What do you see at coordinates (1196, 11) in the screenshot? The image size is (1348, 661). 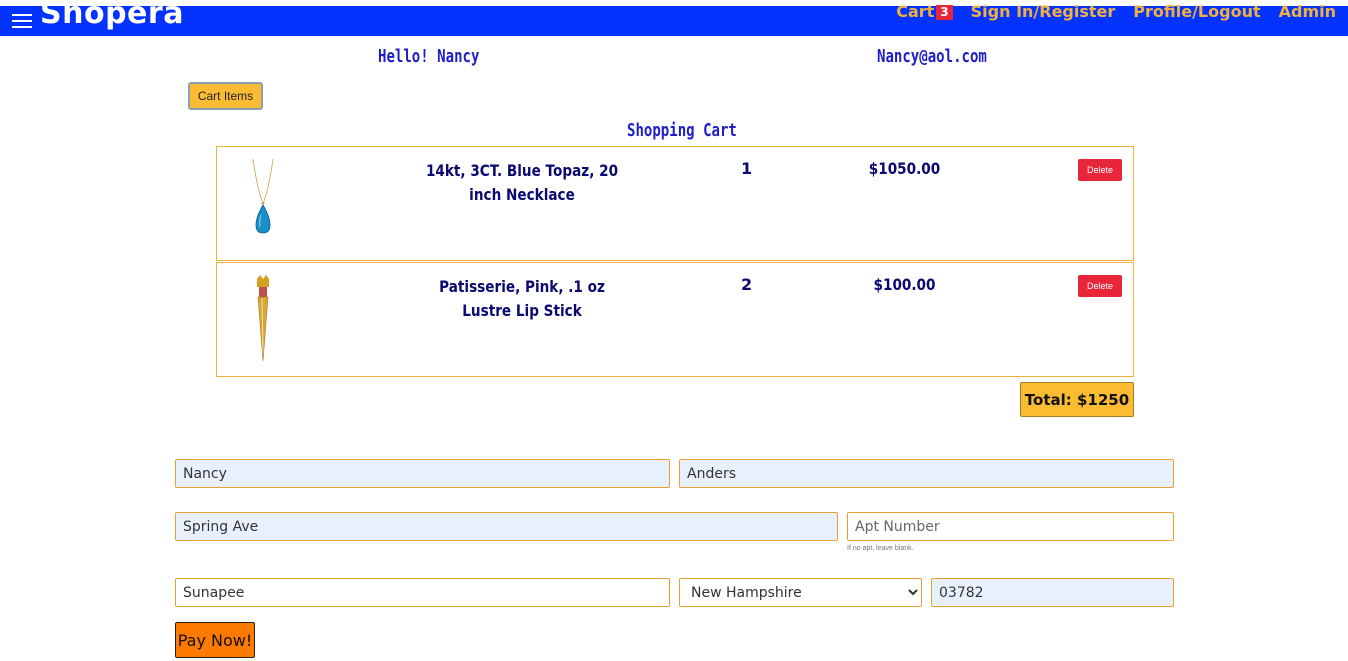 I see `nav-profile-link: Profile/Logout` at bounding box center [1196, 11].